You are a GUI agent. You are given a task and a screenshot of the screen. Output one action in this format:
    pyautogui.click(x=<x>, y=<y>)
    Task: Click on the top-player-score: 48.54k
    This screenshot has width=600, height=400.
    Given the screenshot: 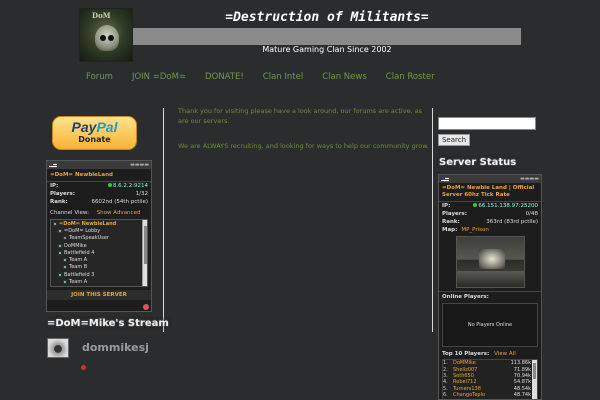 What is the action you would take?
    pyautogui.click(x=522, y=388)
    